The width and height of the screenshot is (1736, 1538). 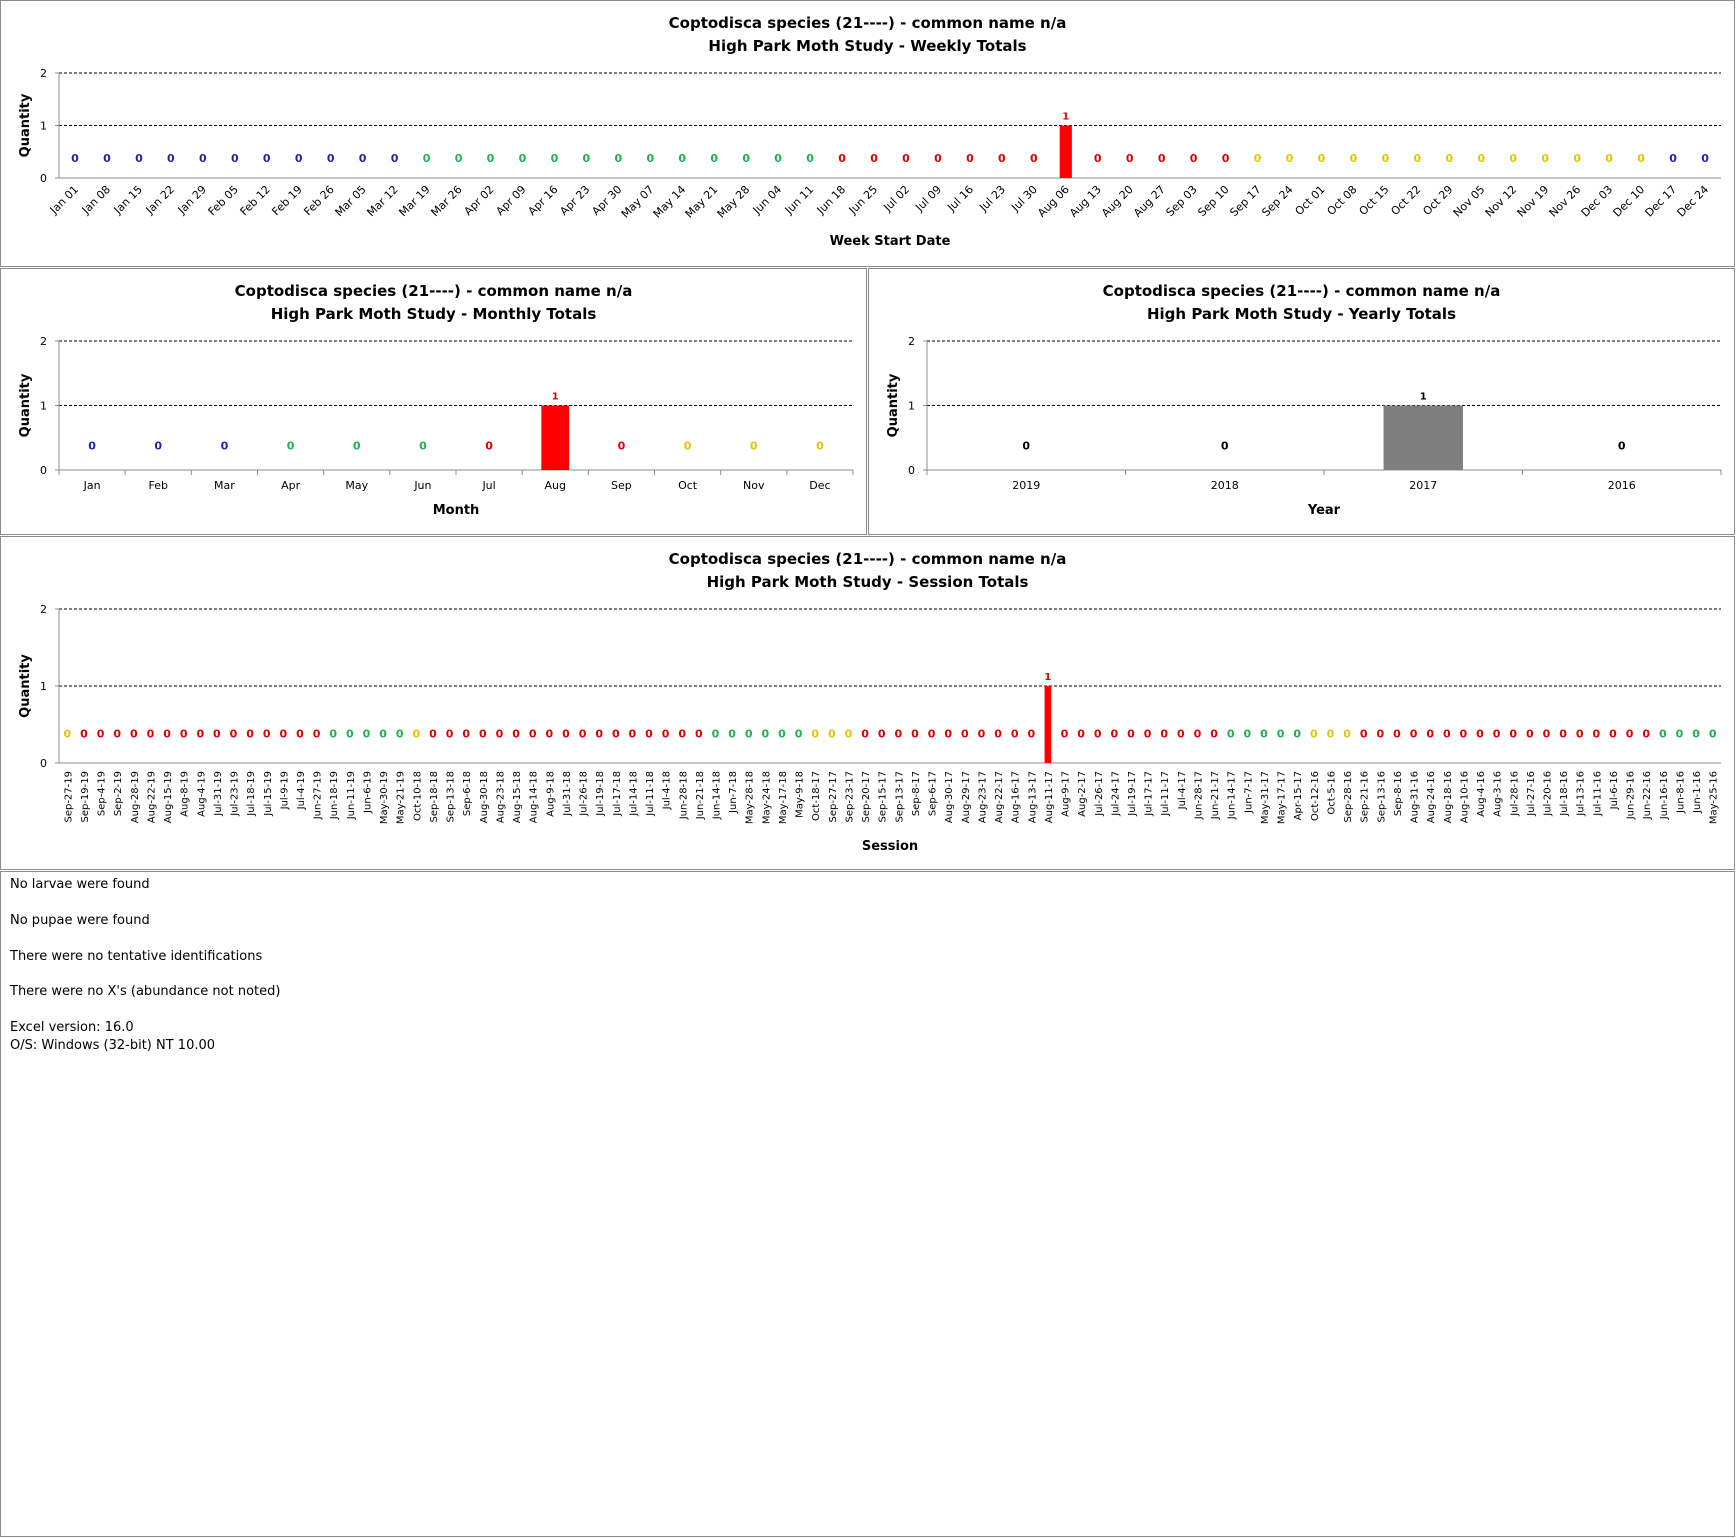 I want to click on x-tick-label: May-17-18, so click(x=783, y=797).